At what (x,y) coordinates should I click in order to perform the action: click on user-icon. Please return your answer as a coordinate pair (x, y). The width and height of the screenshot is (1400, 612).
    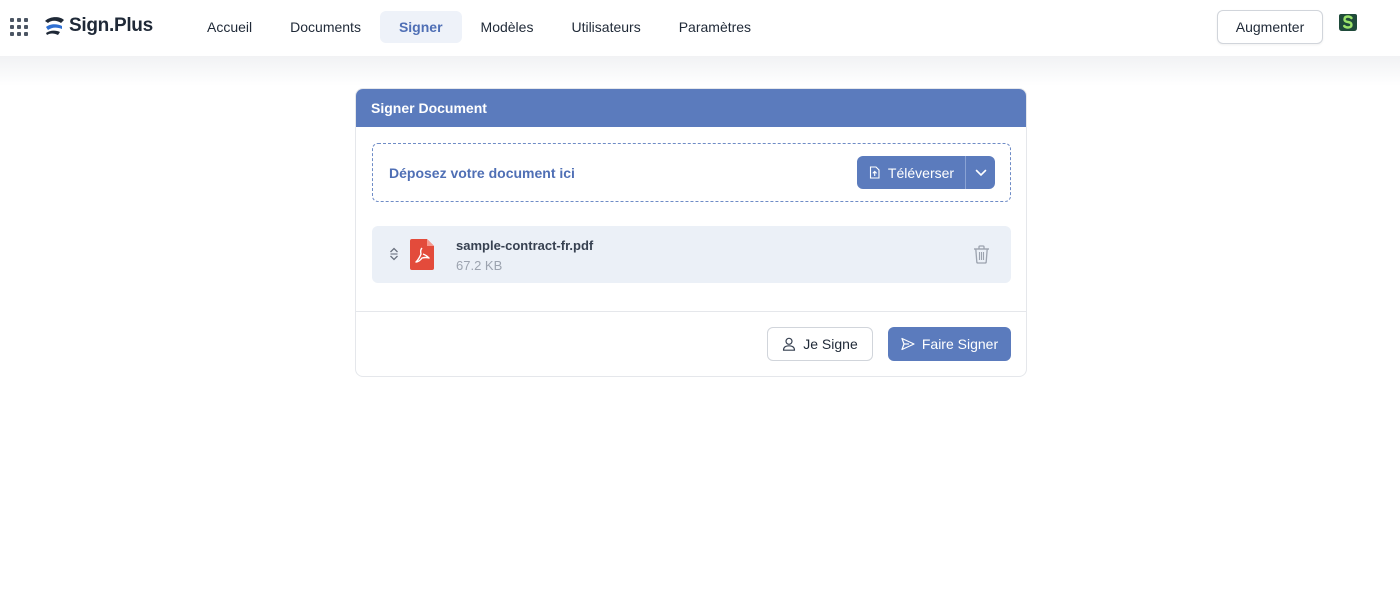
    Looking at the image, I should click on (789, 344).